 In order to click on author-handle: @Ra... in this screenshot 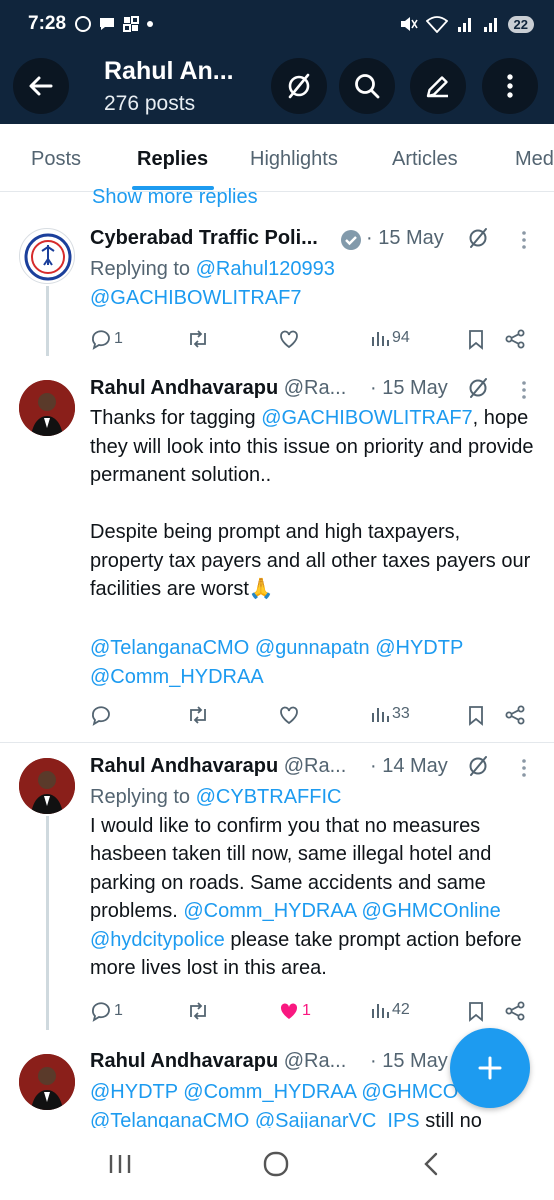, I will do `click(315, 1061)`.